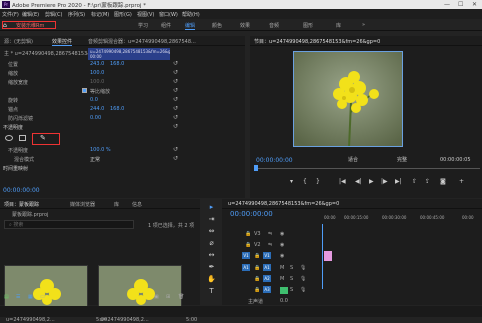  What do you see at coordinates (100, 150) in the screenshot?
I see `property-value: 100.0 %` at bounding box center [100, 150].